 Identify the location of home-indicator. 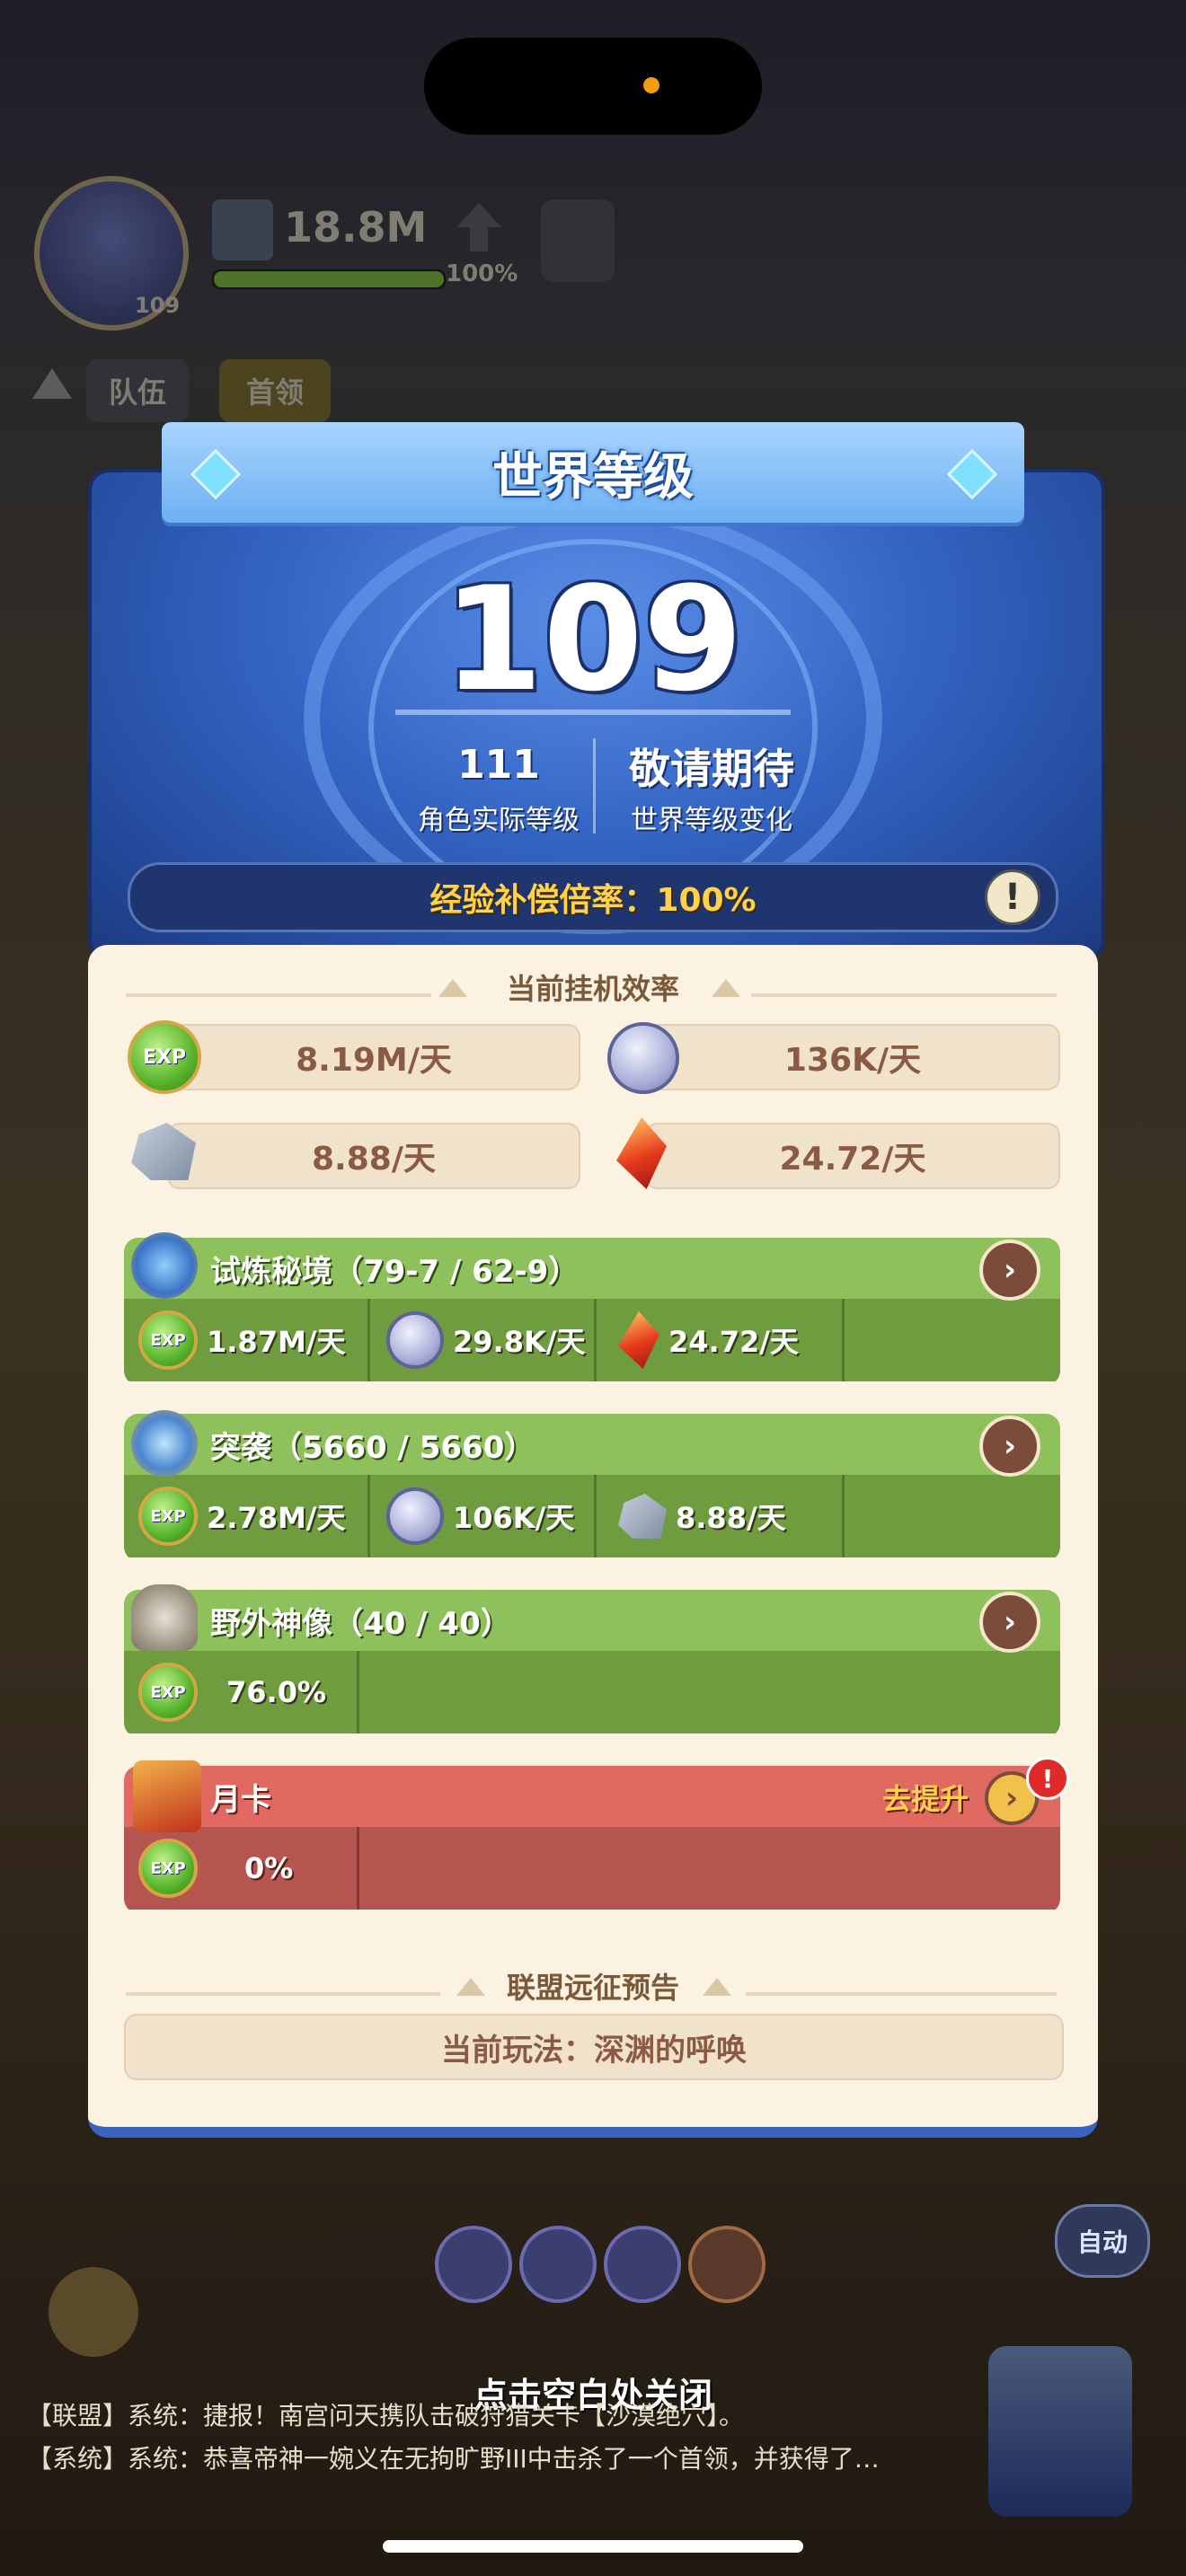
(593, 2546).